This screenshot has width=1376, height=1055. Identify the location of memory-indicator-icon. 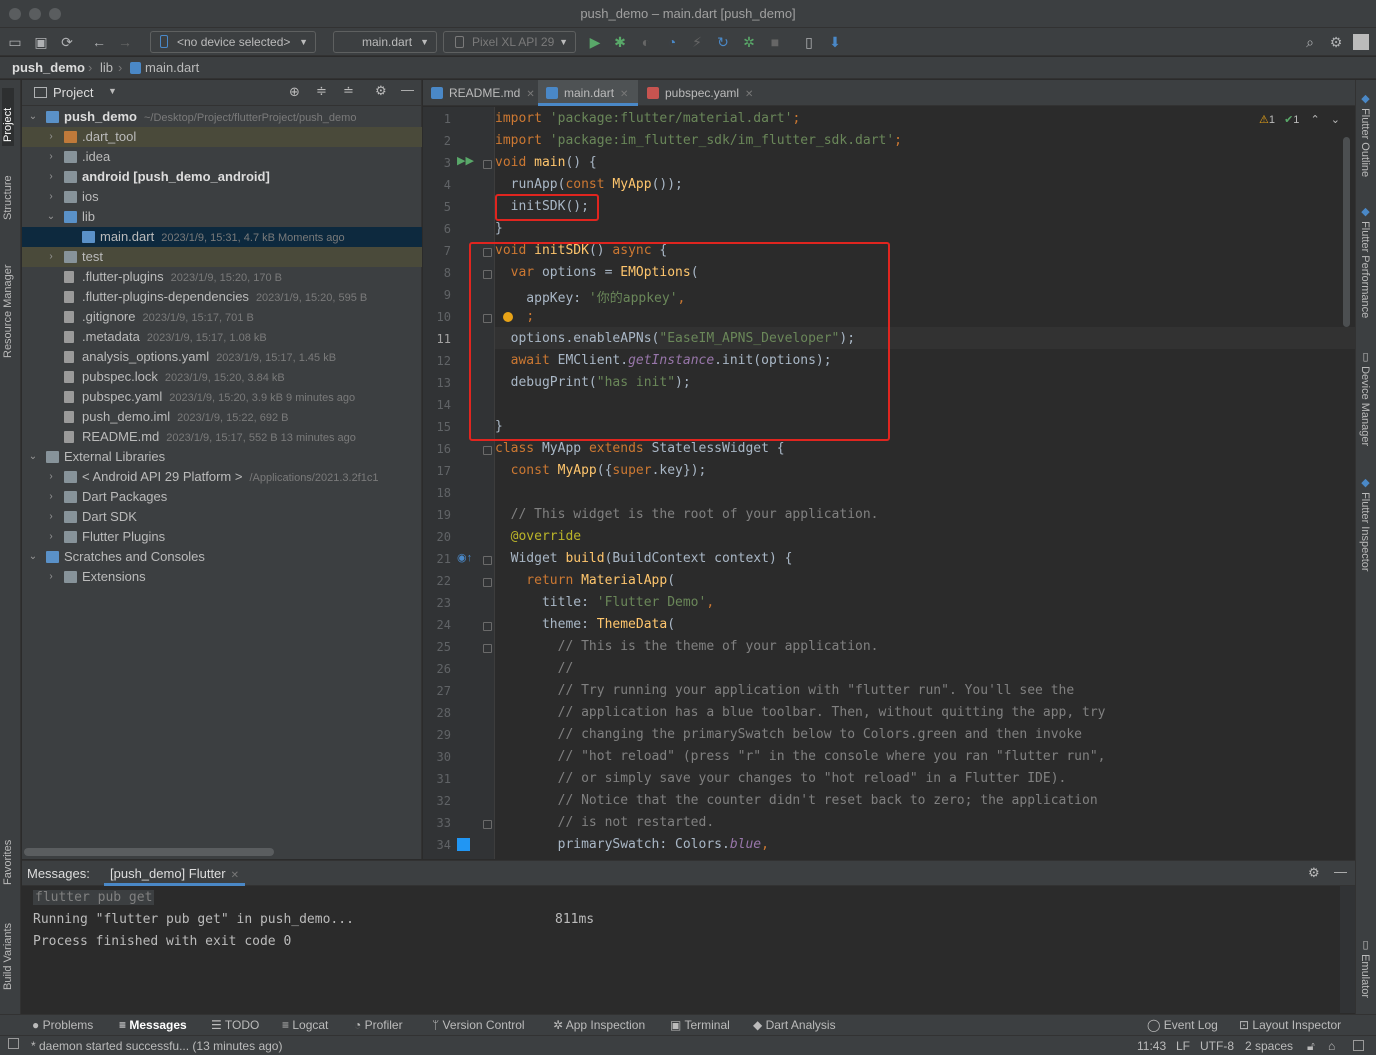
(1358, 1045).